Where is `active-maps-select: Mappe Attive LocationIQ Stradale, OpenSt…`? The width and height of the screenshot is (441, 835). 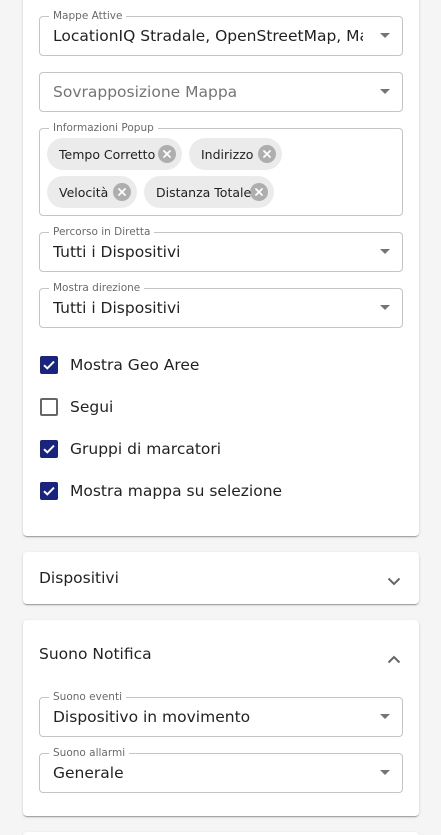
active-maps-select: Mappe Attive LocationIQ Stradale, OpenSt… is located at coordinates (221, 32).